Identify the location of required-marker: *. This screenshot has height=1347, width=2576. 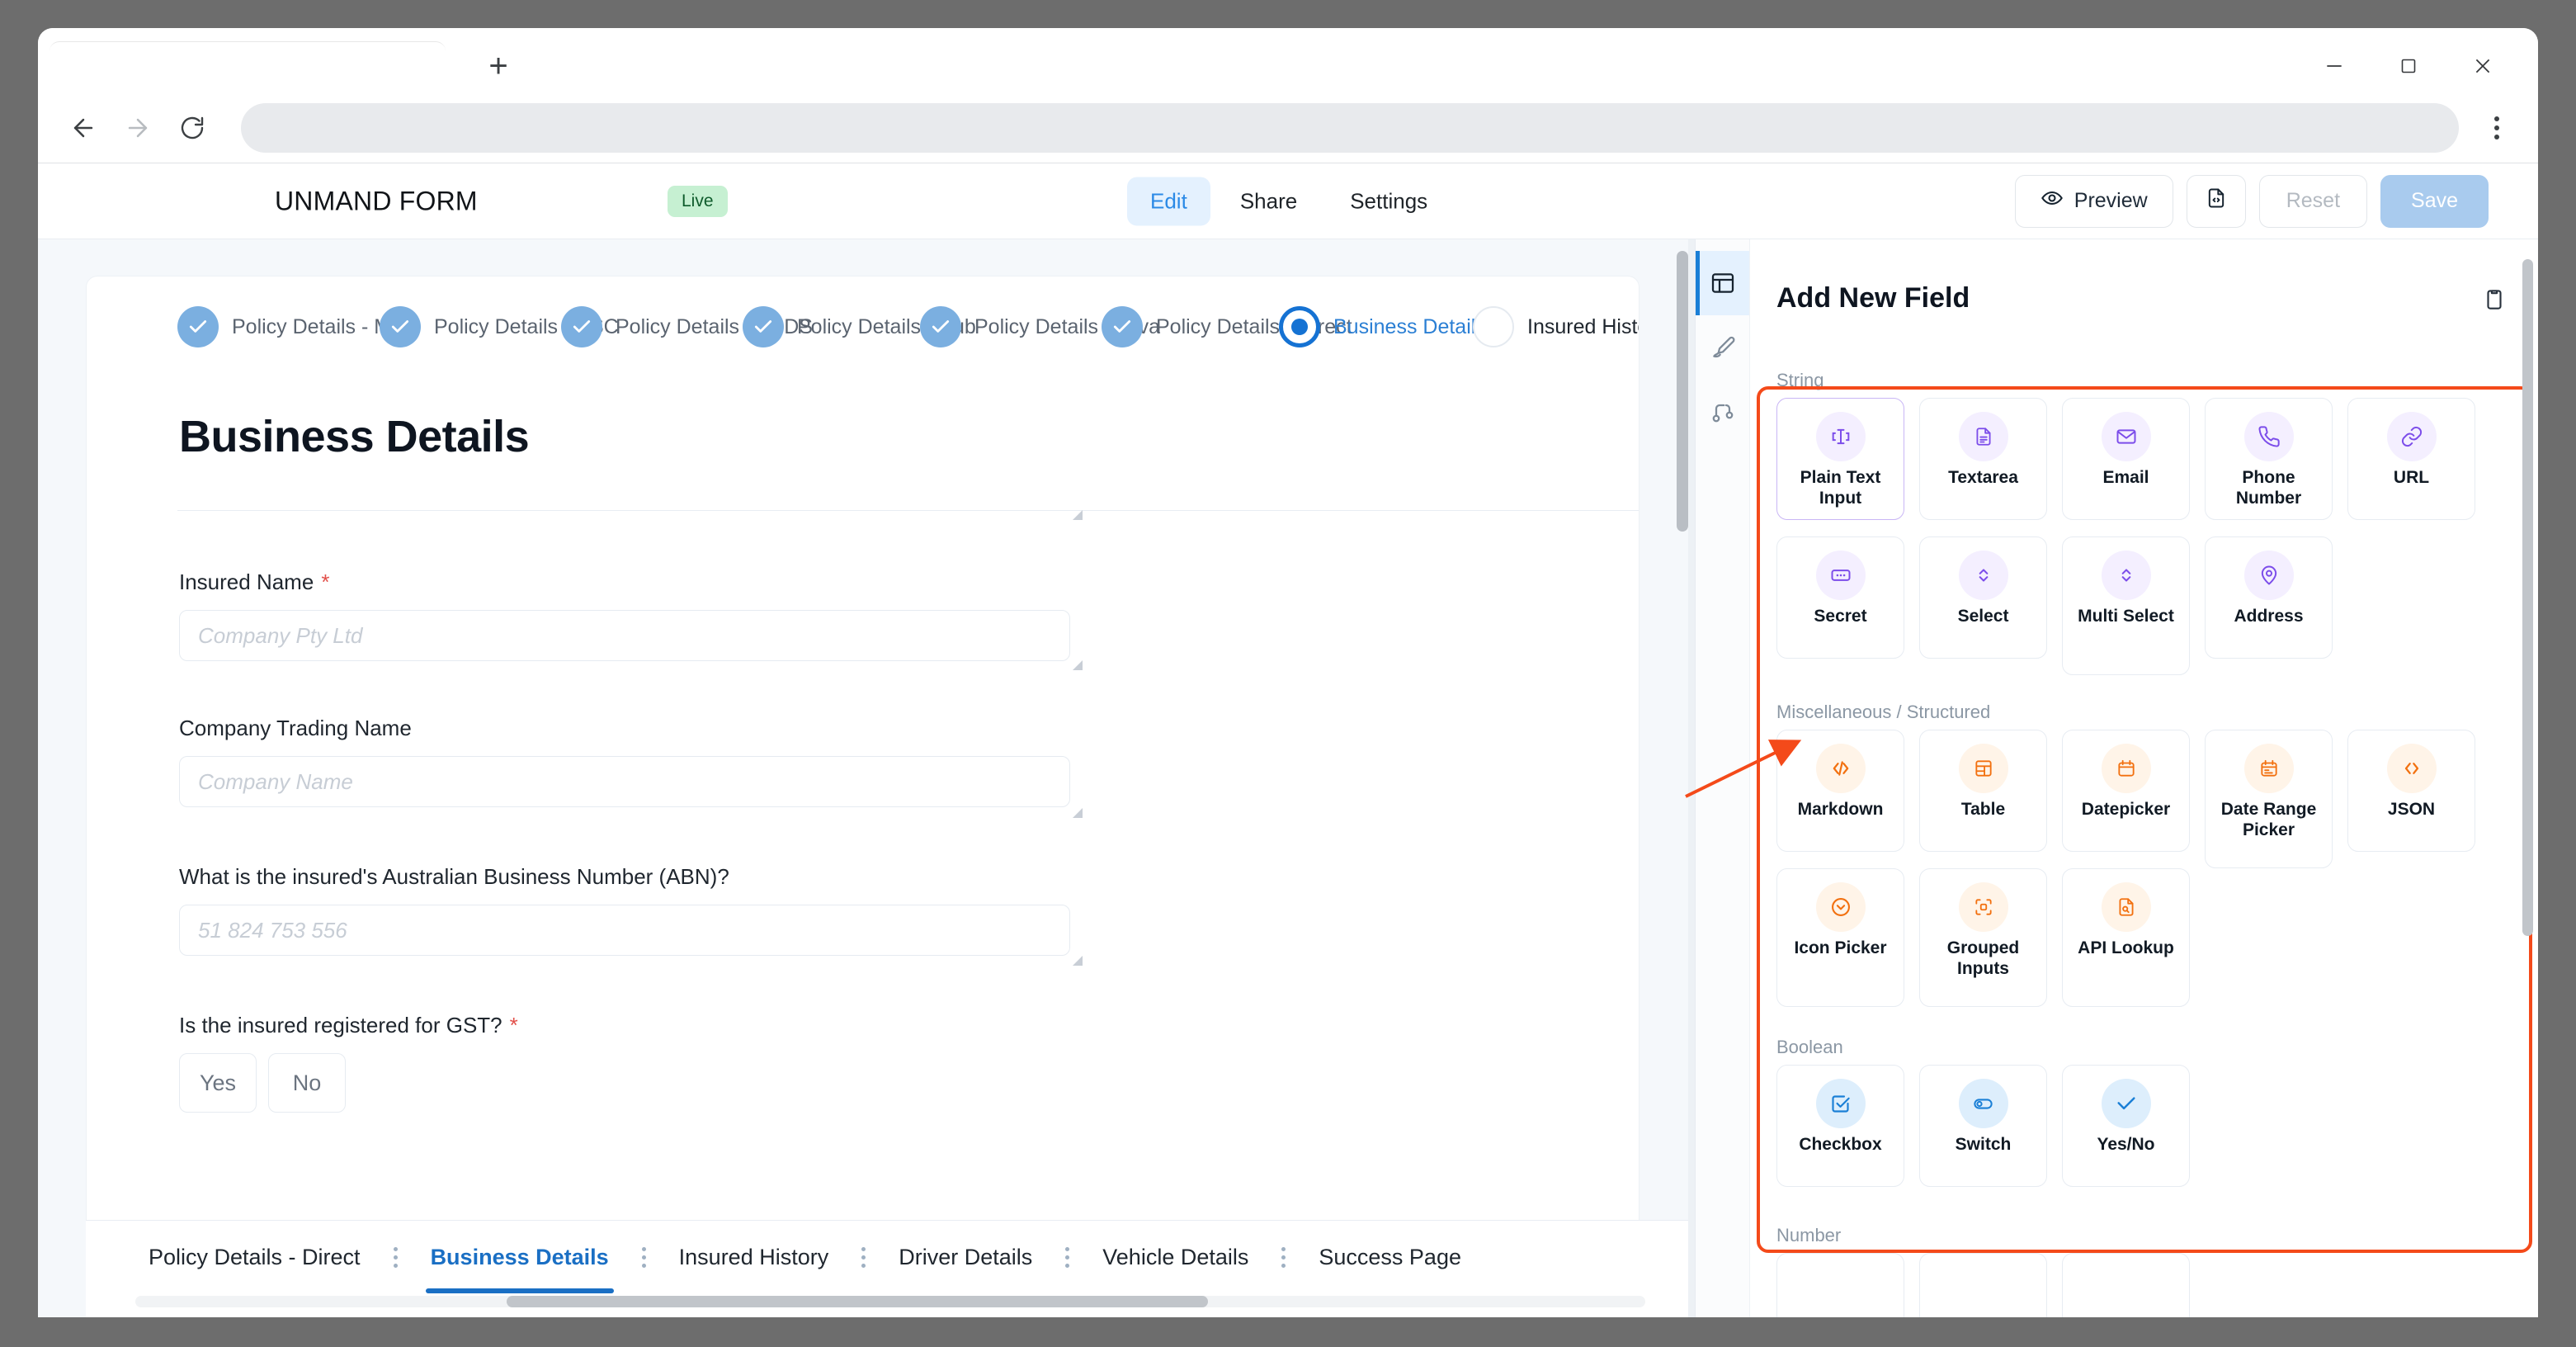
(513, 1025).